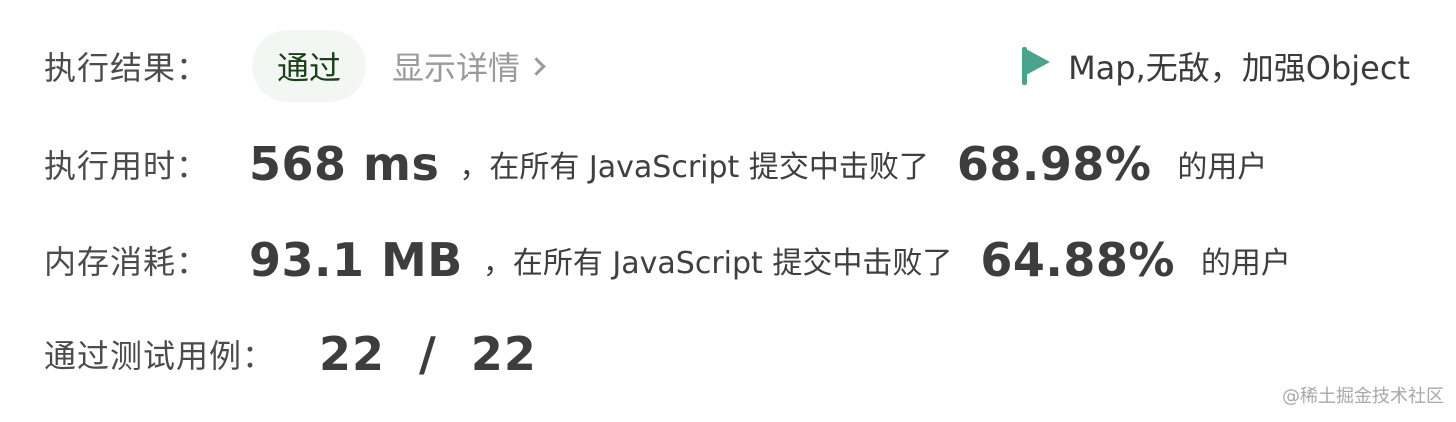 This screenshot has height=422, width=1456. I want to click on status-badge: 通过, so click(309, 66).